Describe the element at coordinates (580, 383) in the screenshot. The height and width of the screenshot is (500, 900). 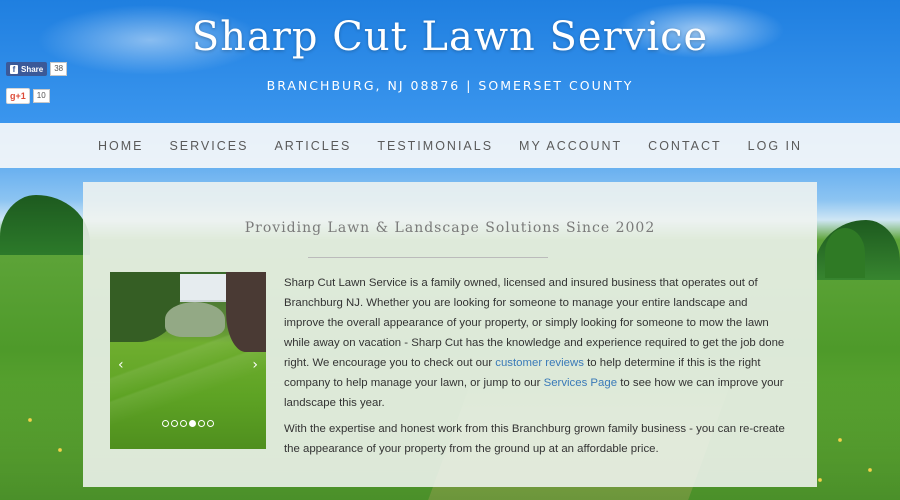
I see `services-page-link: Services Page` at that location.